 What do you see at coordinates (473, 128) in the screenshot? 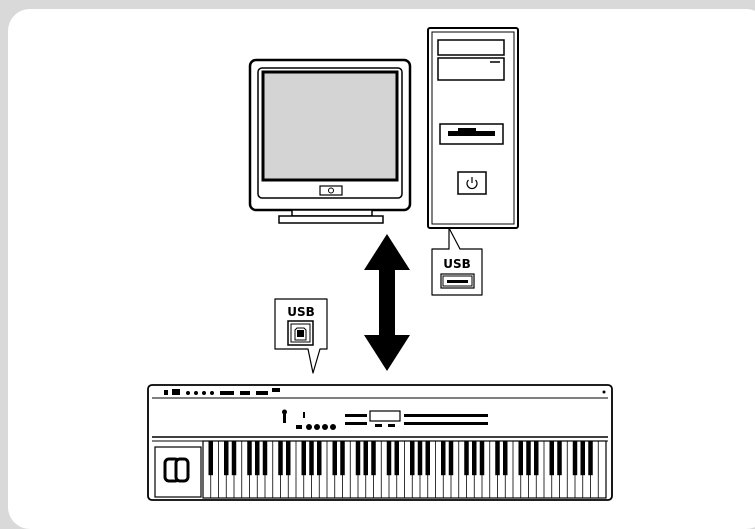
I see `computer-tower-icon` at bounding box center [473, 128].